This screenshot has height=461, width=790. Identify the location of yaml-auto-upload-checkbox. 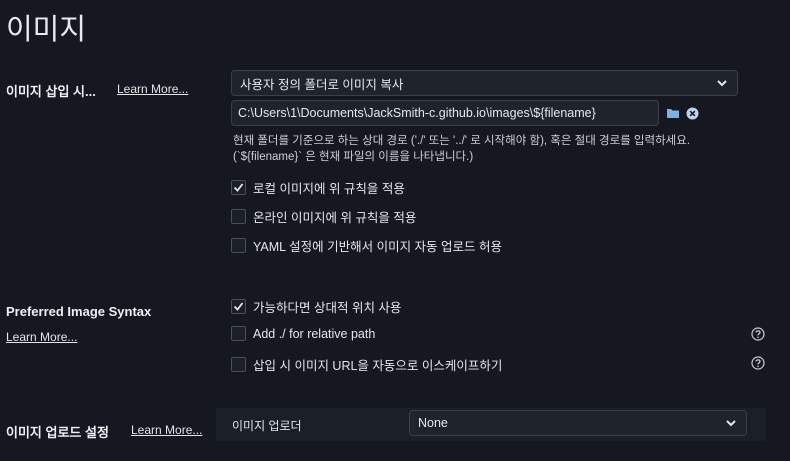
(238, 245).